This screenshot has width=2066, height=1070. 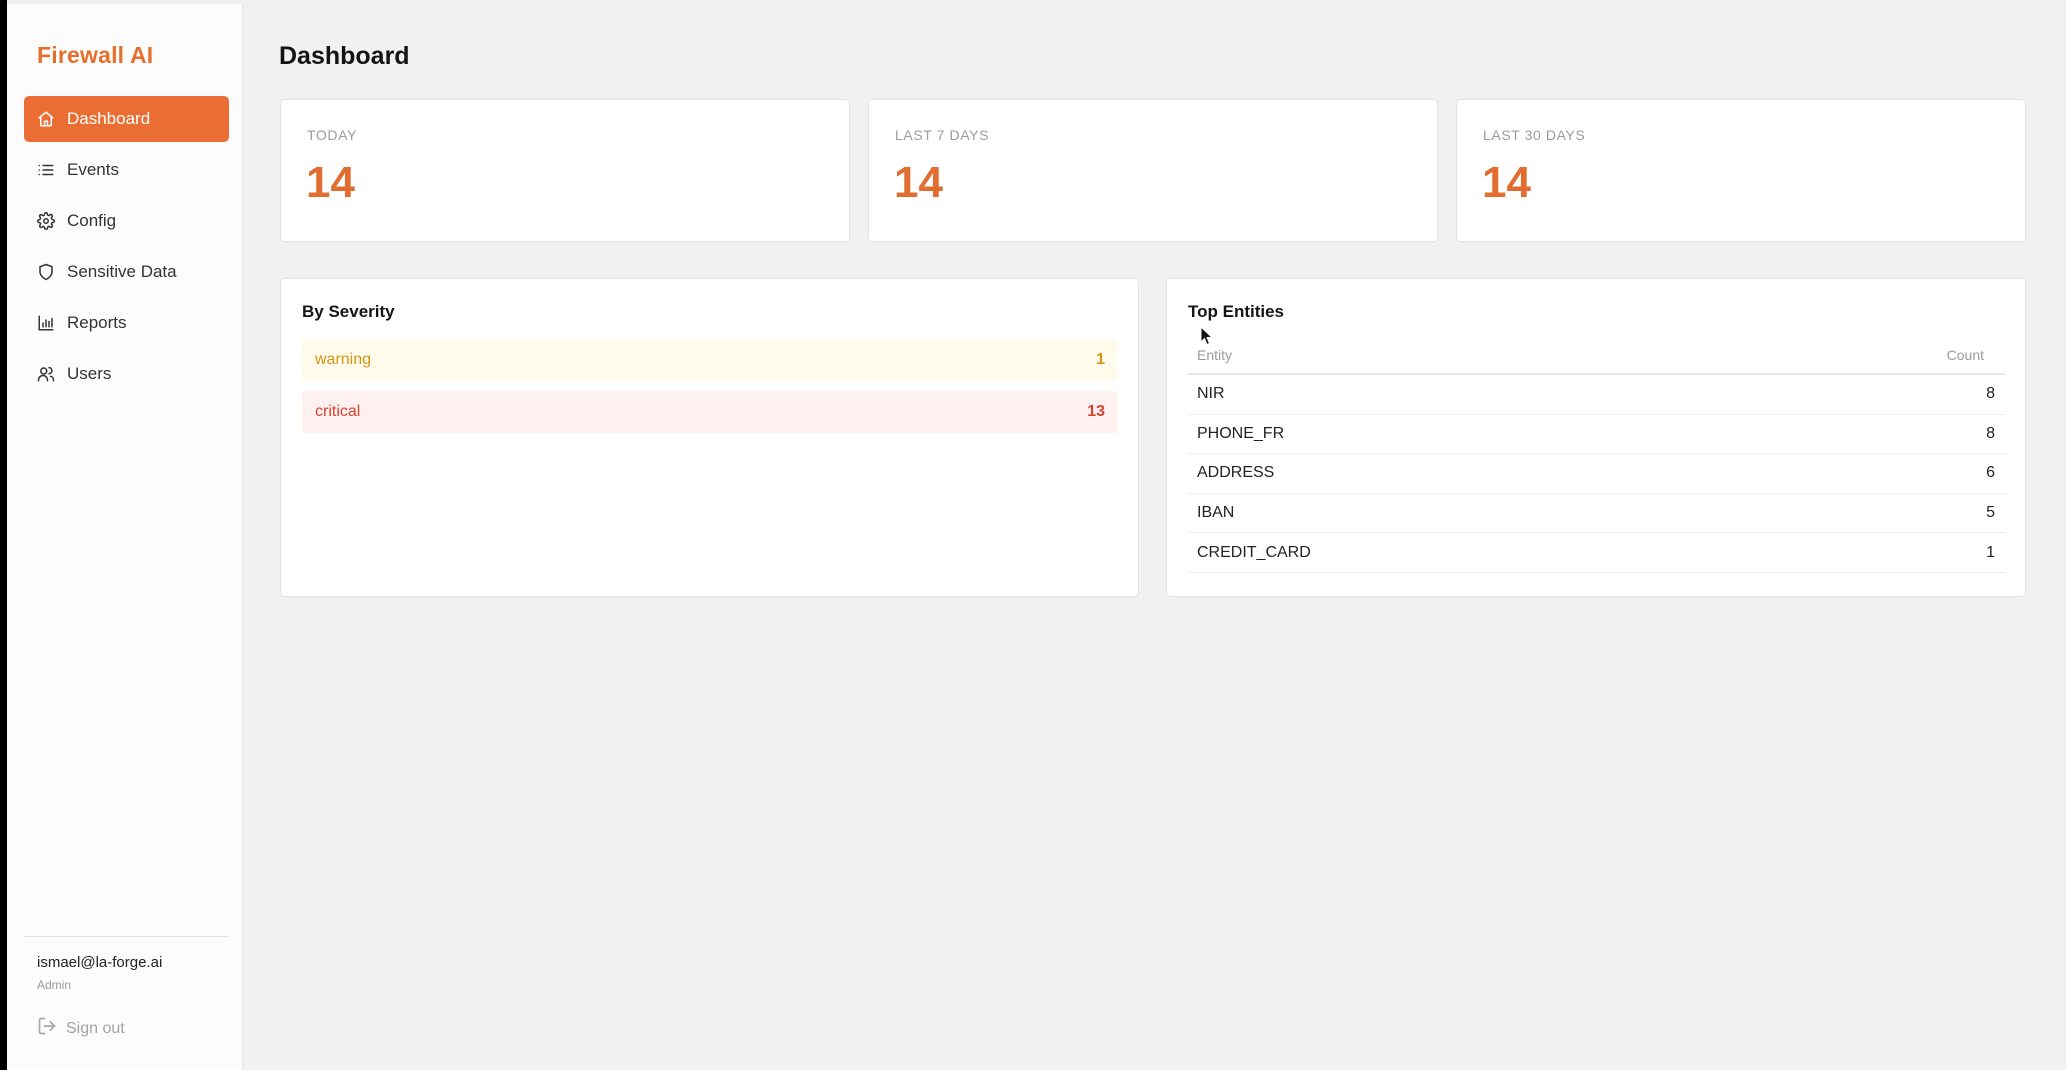 What do you see at coordinates (1596, 395) in the screenshot?
I see `table-row: NIR 8` at bounding box center [1596, 395].